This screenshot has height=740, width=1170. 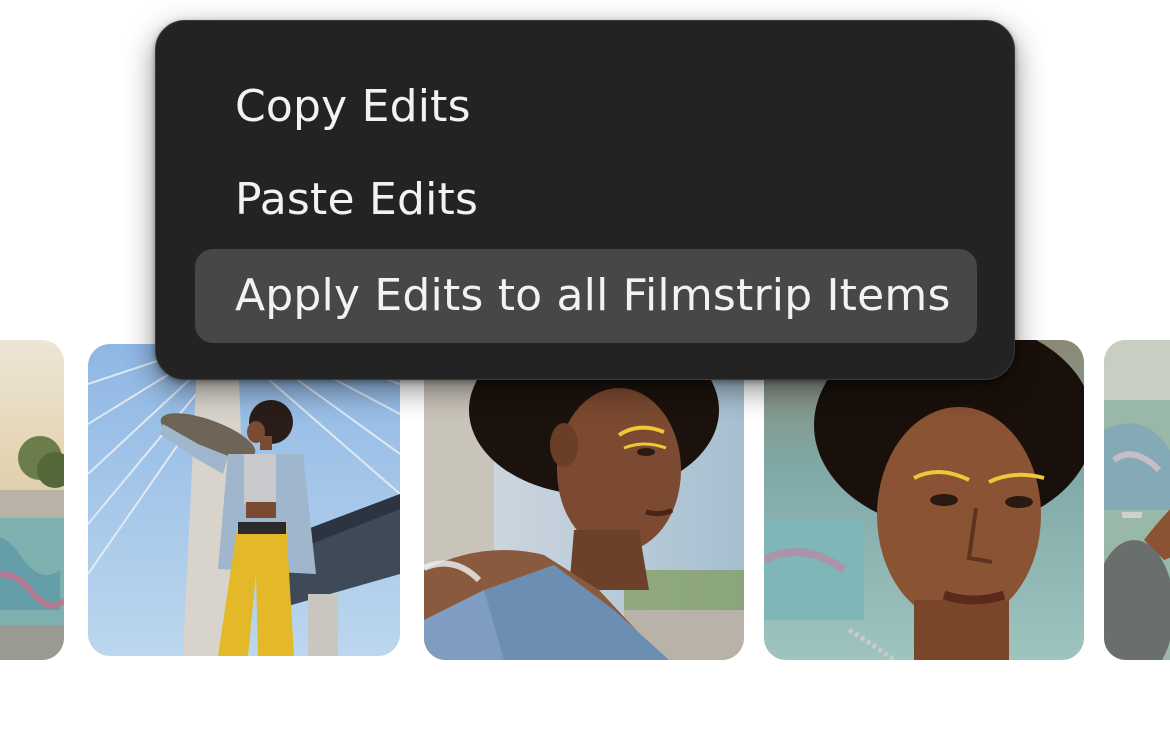 I want to click on menu-item-apply-edits-all: Apply Edits to all Filmstrip Items, so click(x=586, y=296).